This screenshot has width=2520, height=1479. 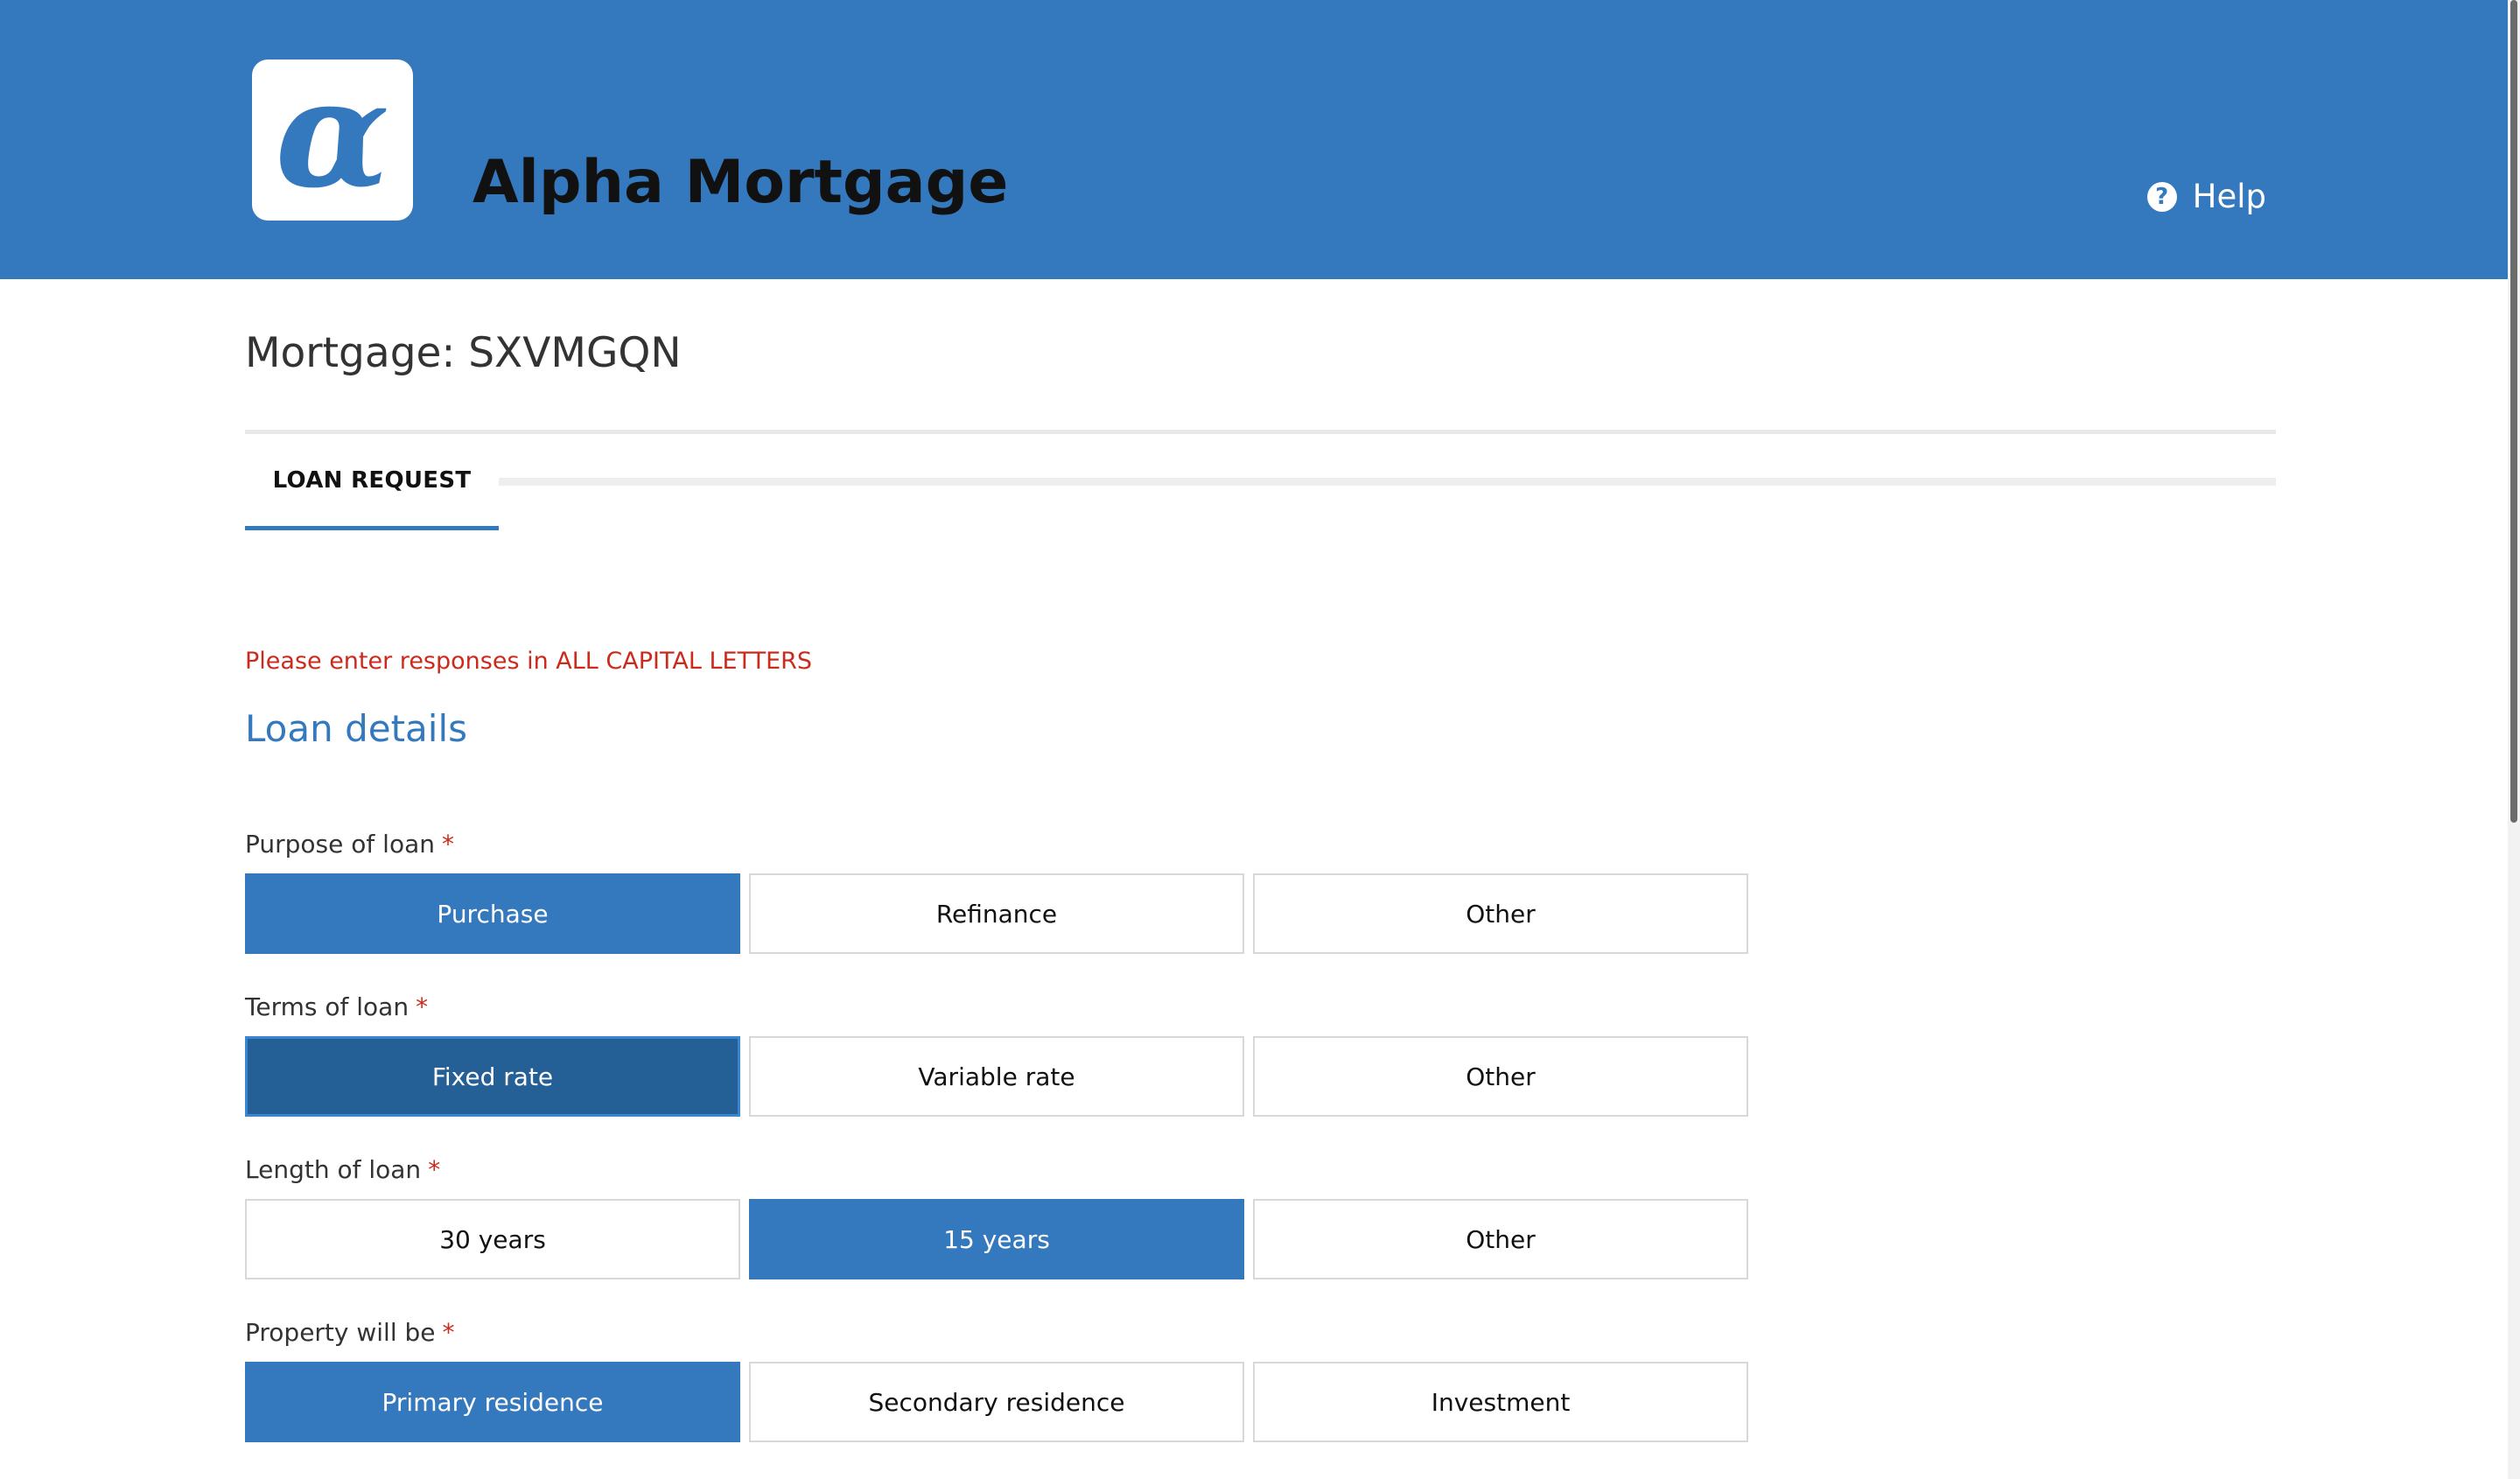 I want to click on help-label: Help, so click(x=2229, y=196).